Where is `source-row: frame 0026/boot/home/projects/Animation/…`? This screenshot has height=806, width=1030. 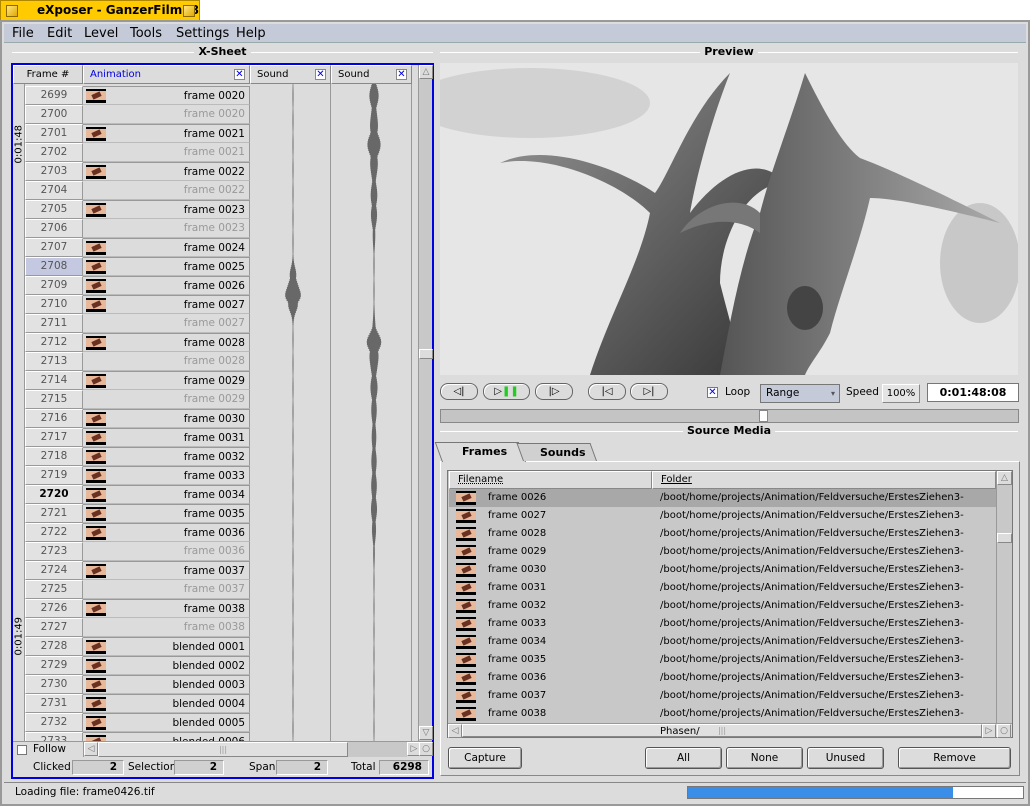 source-row: frame 0026/boot/home/projects/Animation/… is located at coordinates (722, 505).